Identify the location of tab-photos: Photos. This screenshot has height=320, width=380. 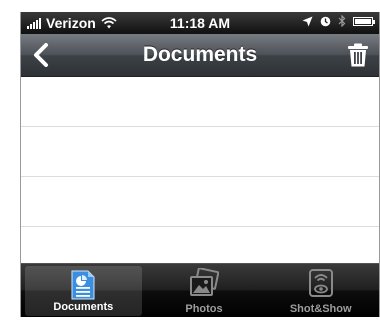
(204, 290).